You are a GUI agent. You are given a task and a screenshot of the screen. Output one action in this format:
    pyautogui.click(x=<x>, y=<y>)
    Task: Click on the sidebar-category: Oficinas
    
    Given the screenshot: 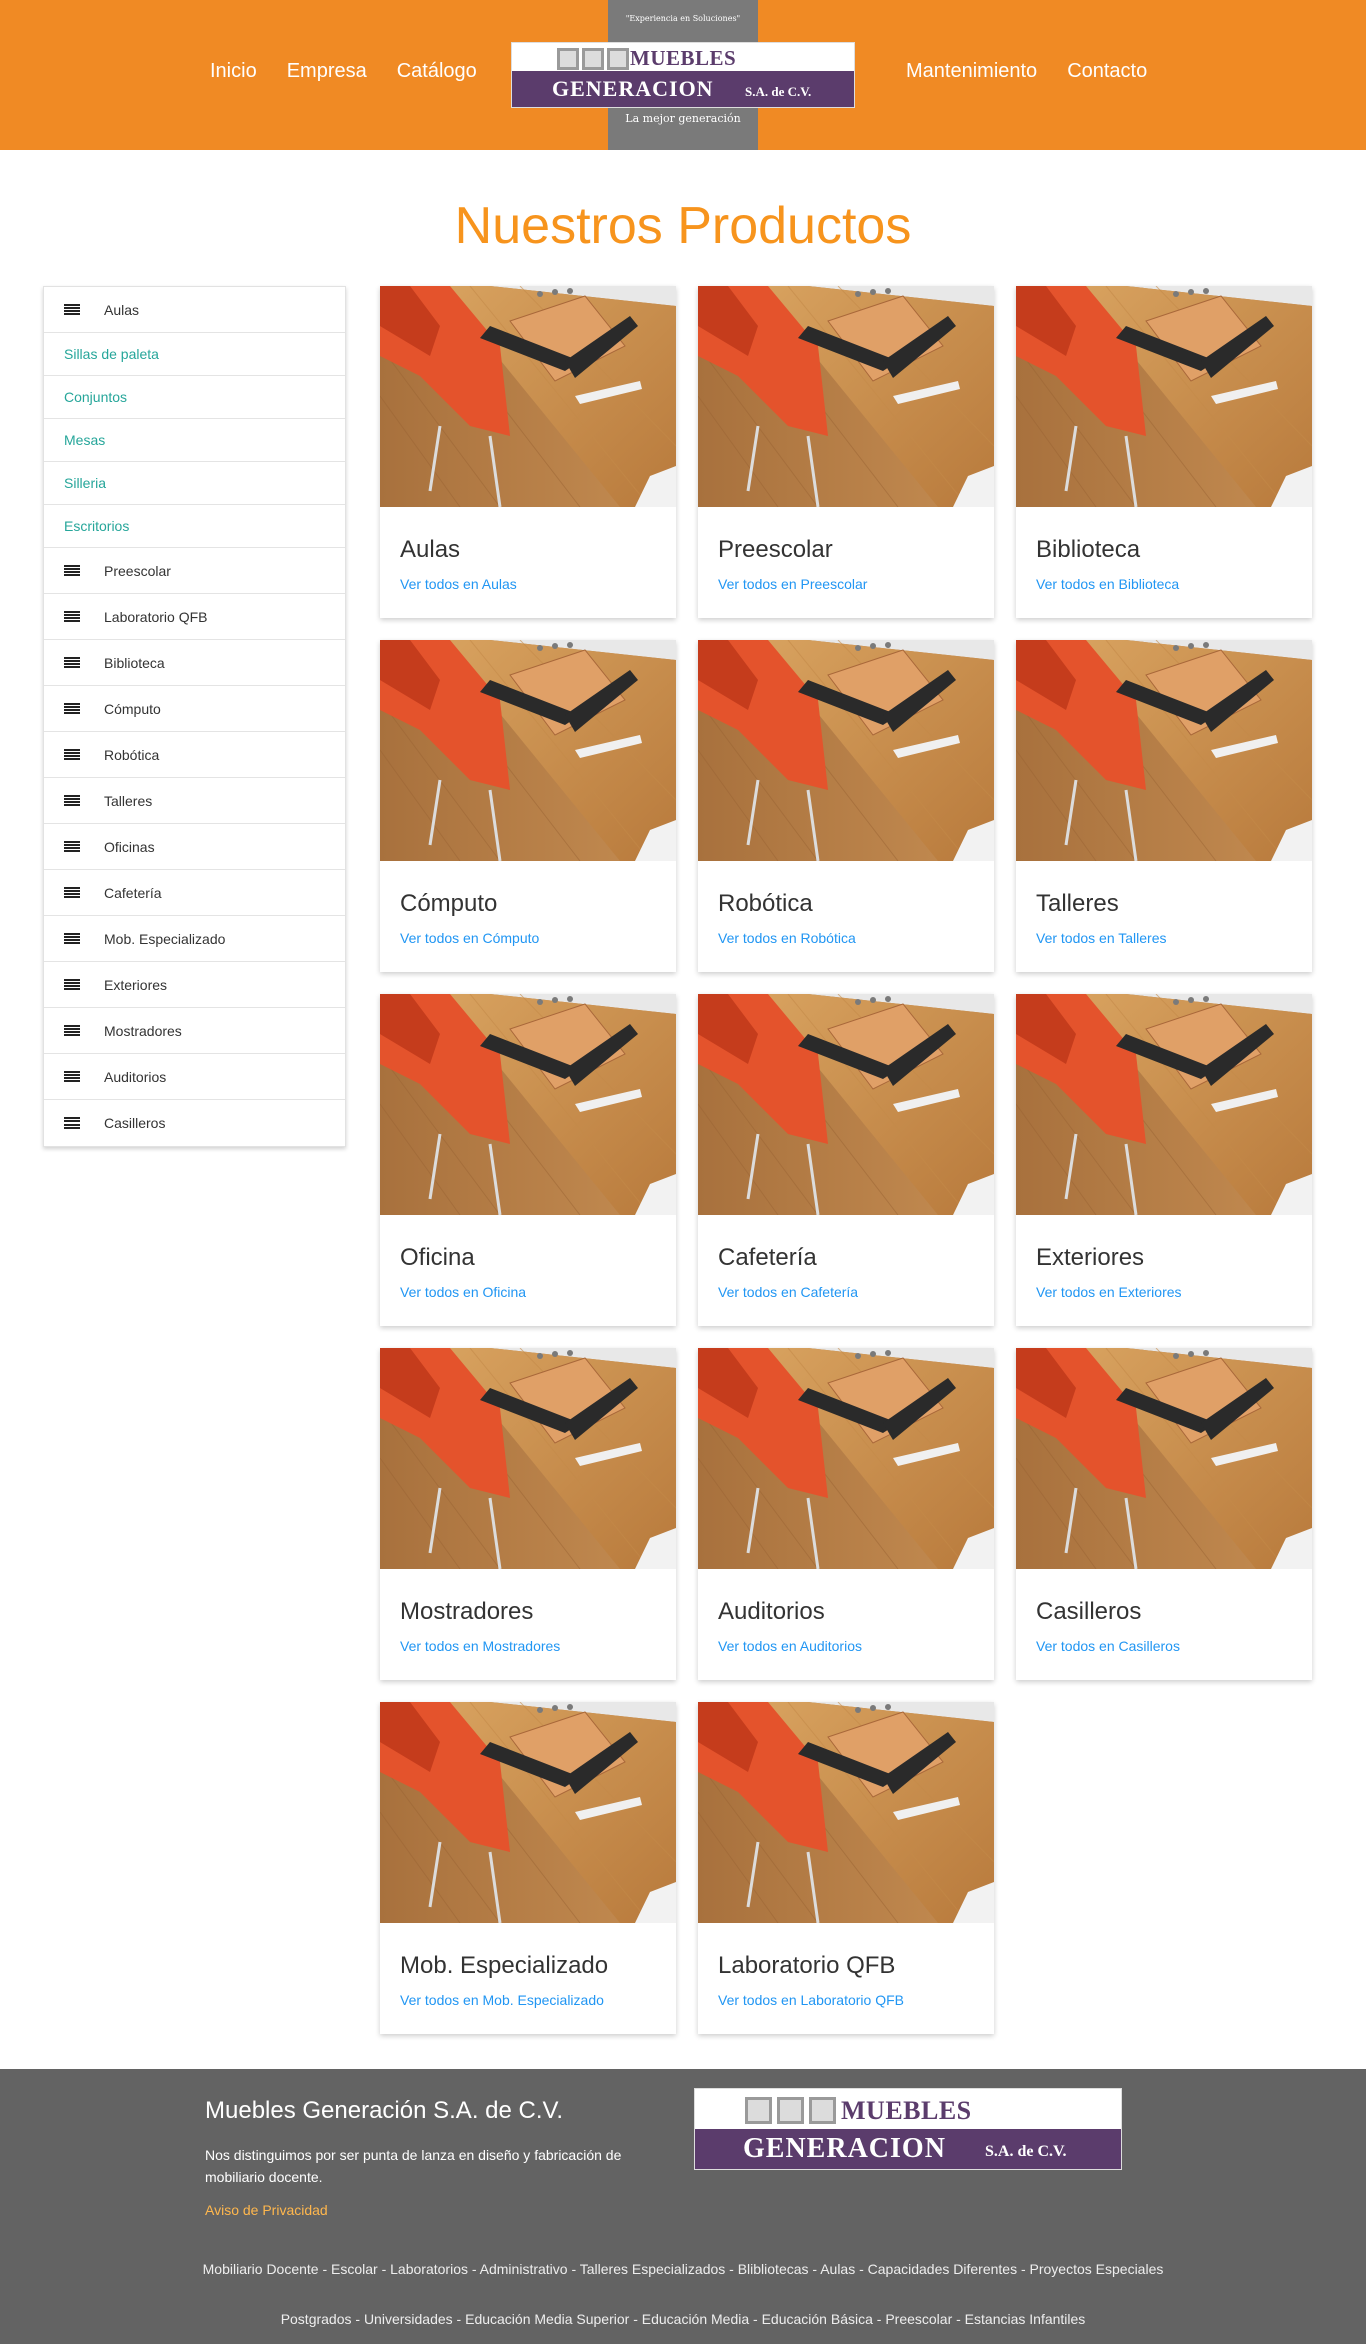 What is the action you would take?
    pyautogui.click(x=194, y=847)
    